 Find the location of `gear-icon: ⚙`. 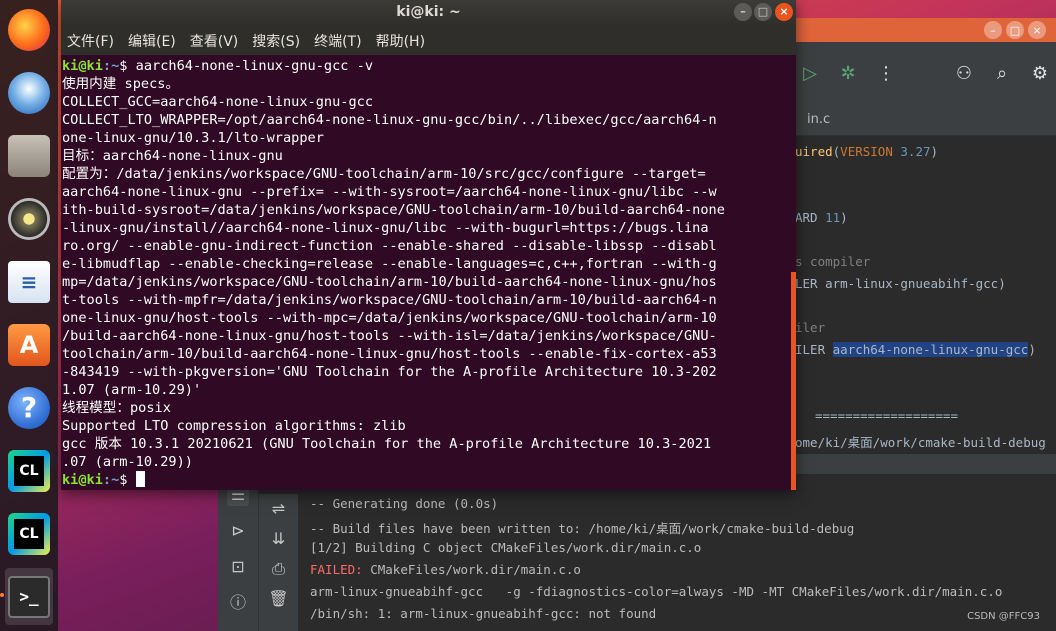

gear-icon: ⚙ is located at coordinates (1040, 73).